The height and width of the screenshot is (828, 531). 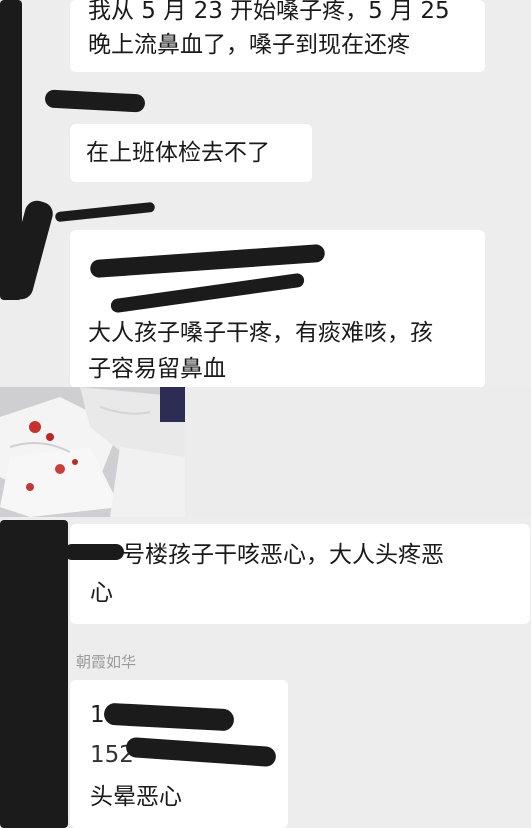 What do you see at coordinates (358, 452) in the screenshot?
I see `photo-gap` at bounding box center [358, 452].